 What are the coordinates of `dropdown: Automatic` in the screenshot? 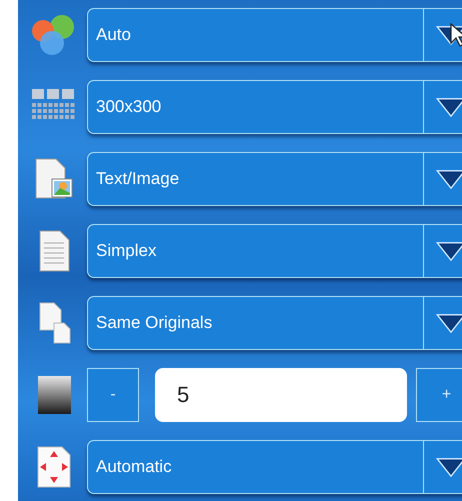 It's located at (274, 467).